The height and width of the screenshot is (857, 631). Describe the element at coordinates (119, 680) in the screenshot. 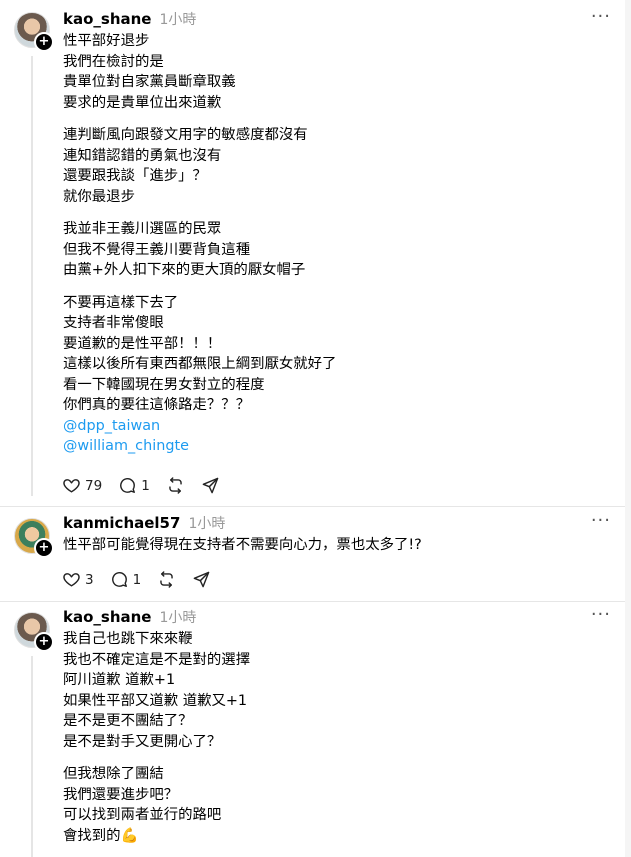

I see `text-line: 阿川道歉 道歉+1` at that location.